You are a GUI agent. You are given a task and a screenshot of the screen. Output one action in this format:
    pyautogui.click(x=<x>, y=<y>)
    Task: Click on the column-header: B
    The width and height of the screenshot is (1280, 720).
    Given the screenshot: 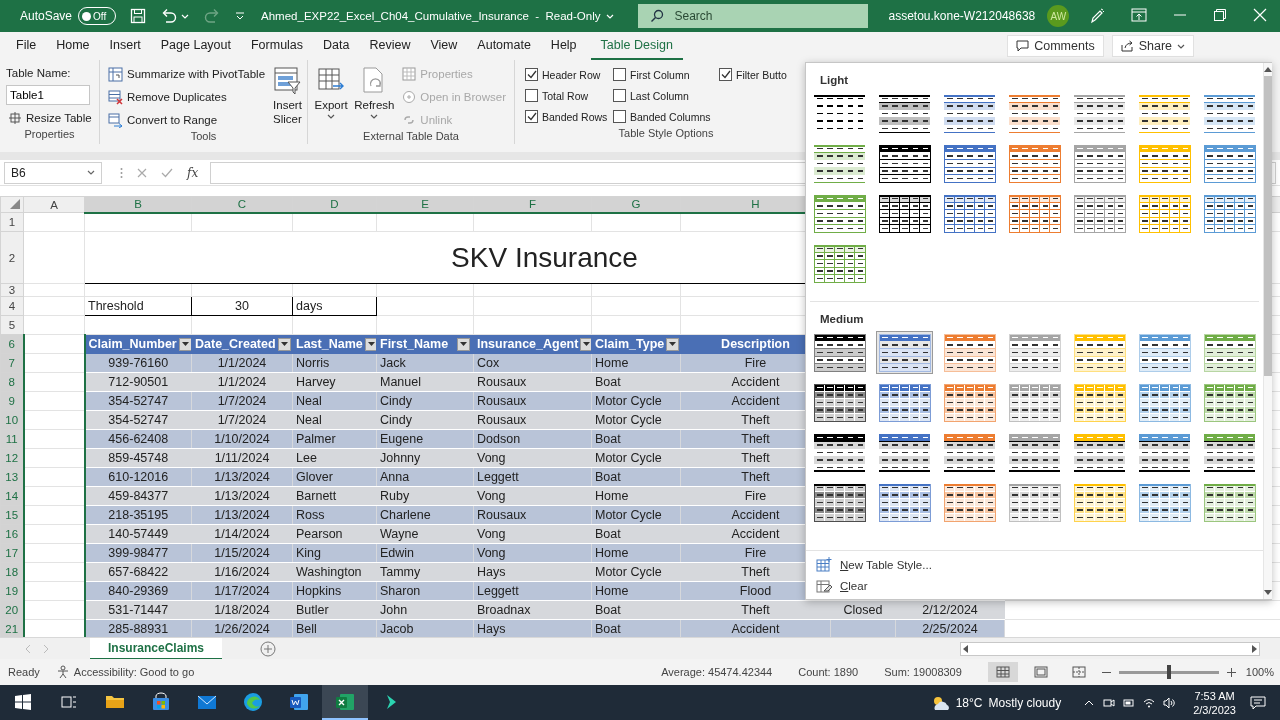 What is the action you would take?
    pyautogui.click(x=138, y=204)
    